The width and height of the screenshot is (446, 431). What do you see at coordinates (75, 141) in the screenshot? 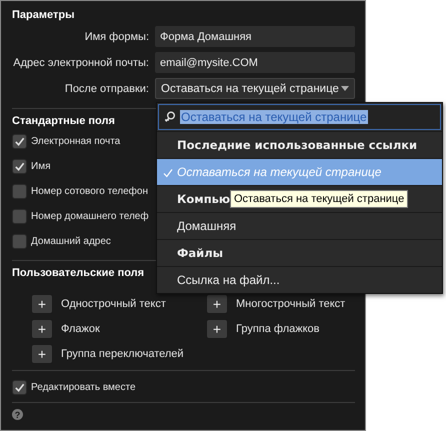
I see `checkbox-label: Электронная почта` at bounding box center [75, 141].